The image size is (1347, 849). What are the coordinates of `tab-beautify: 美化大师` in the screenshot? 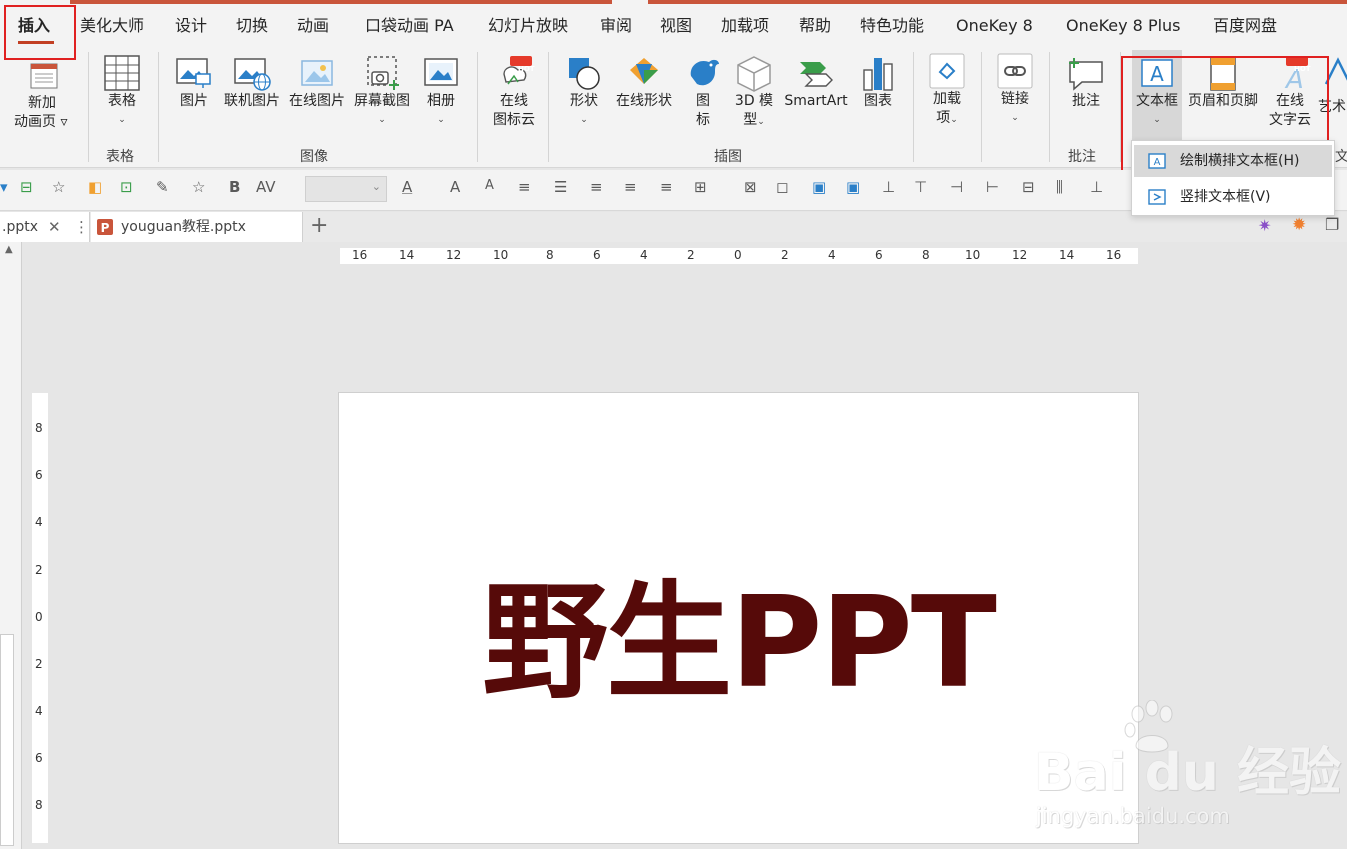 It's located at (112, 26).